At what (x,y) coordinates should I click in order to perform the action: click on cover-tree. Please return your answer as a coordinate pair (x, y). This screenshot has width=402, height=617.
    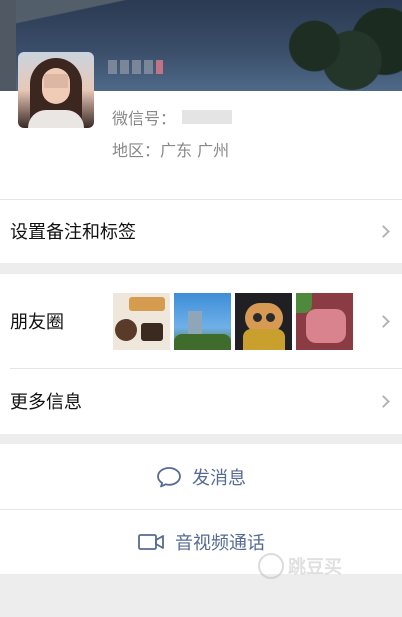
    Looking at the image, I should click on (332, 49).